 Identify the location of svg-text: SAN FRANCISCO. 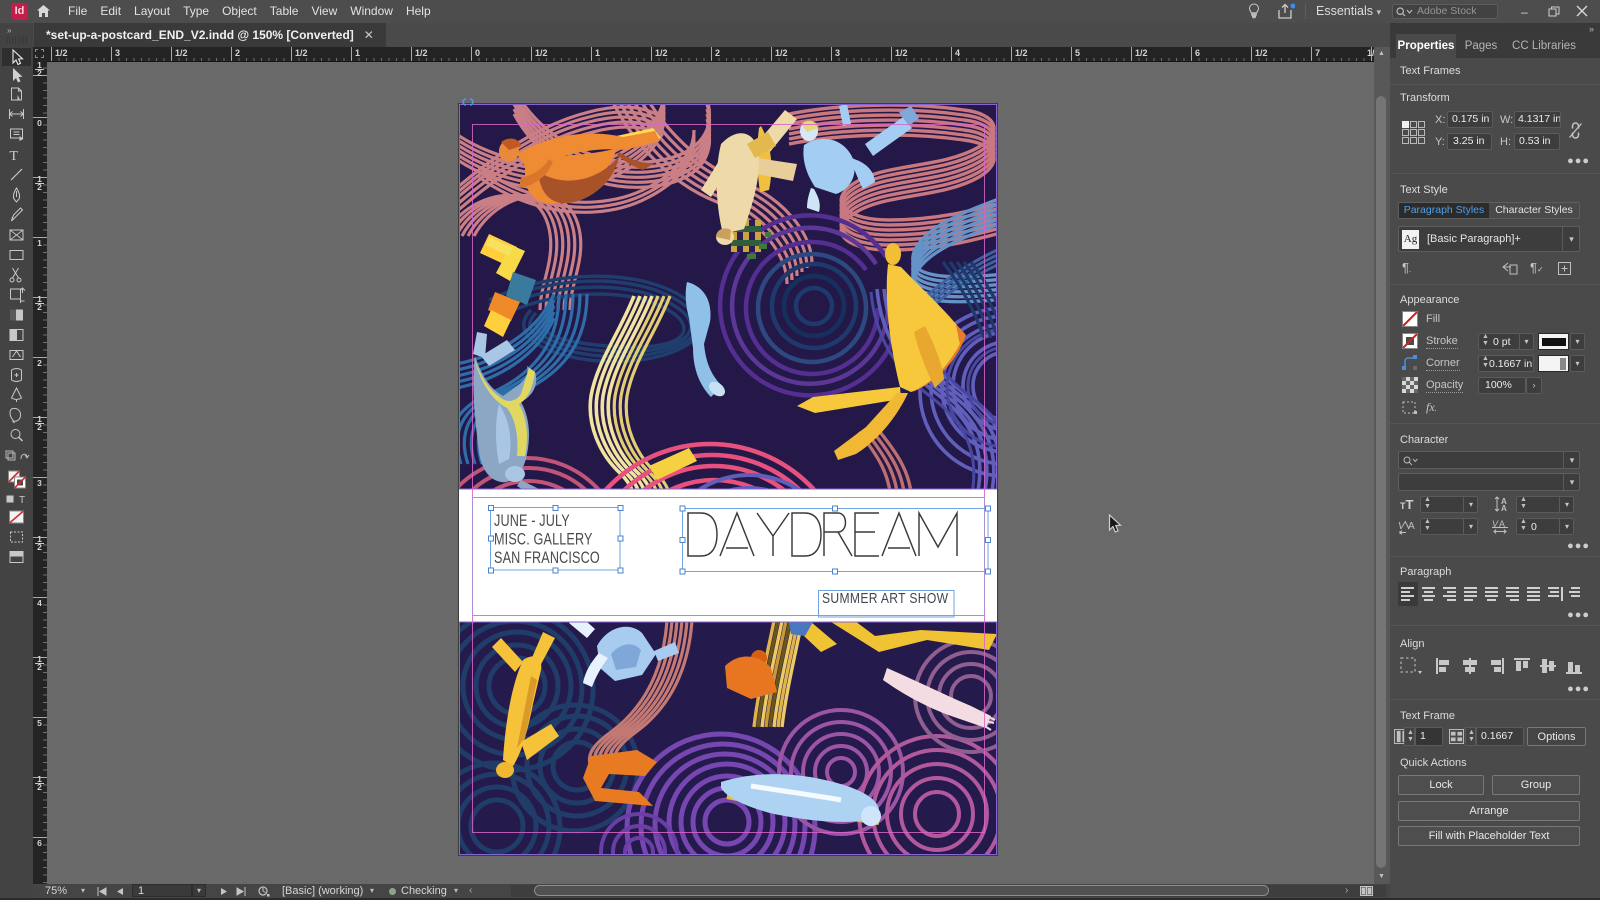
(547, 559).